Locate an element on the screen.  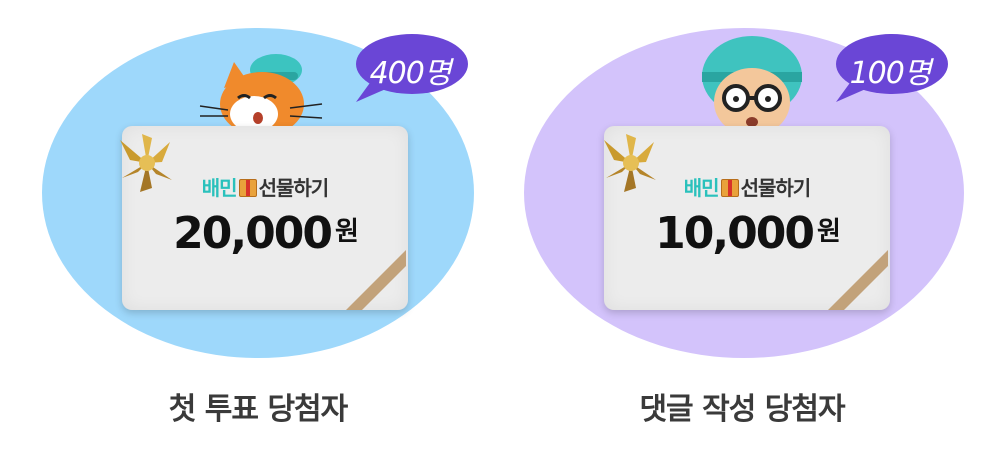
amount-value: 10,000 is located at coordinates (735, 233).